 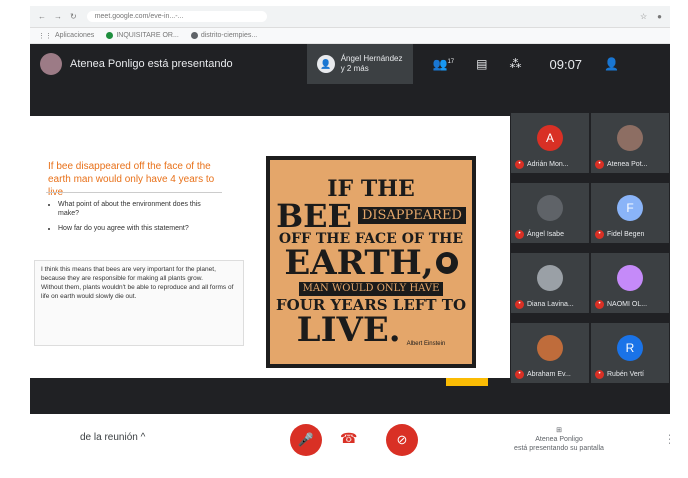 I want to click on header-toolbar: 👥17 ▤ ⁂ 09:07 👤, so click(x=526, y=64).